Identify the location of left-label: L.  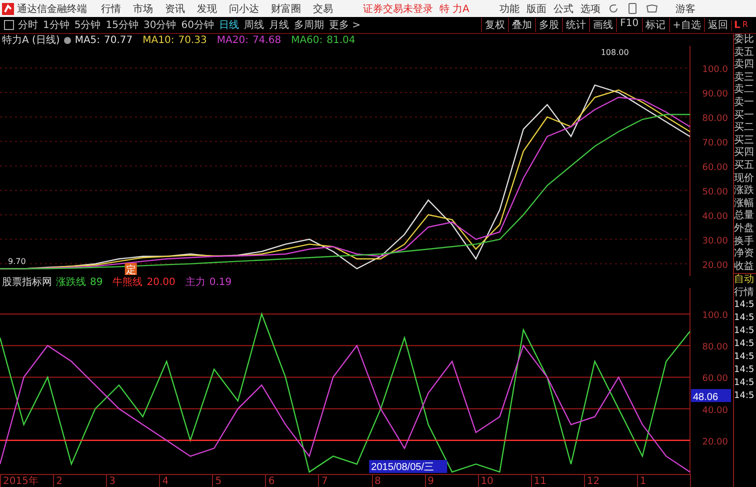
(737, 25).